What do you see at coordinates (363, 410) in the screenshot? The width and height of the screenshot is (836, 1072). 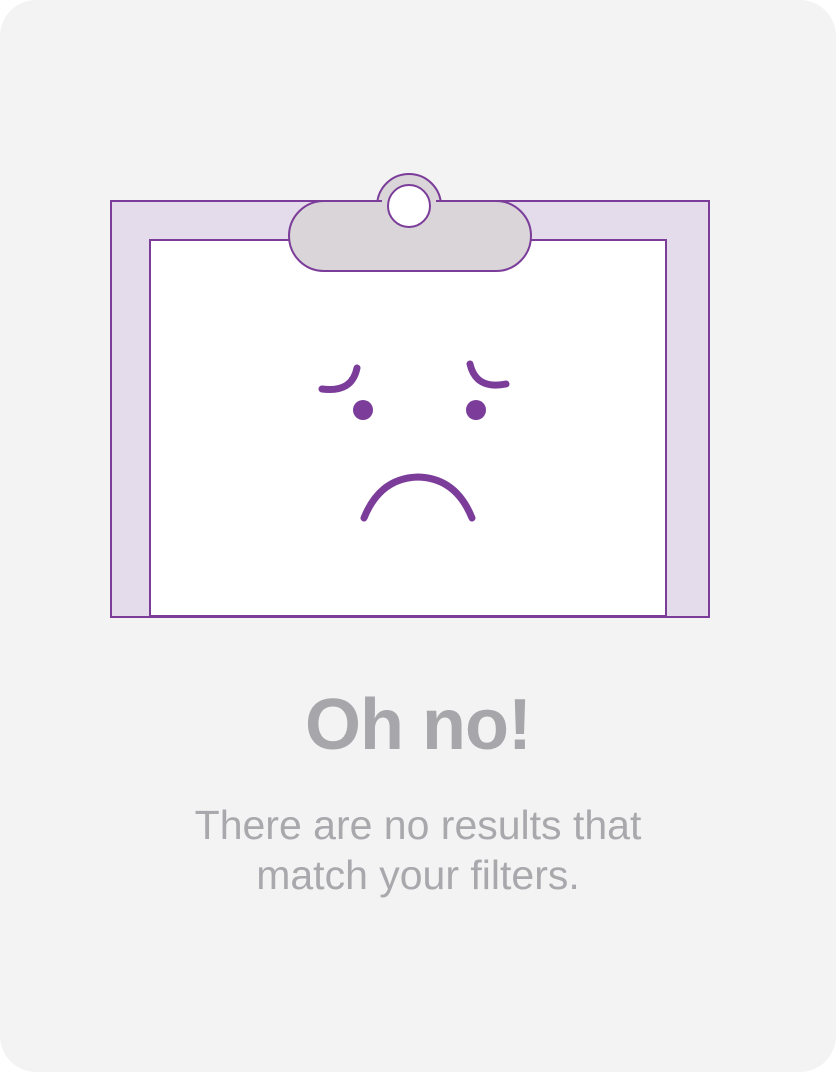 I see `left-eye` at bounding box center [363, 410].